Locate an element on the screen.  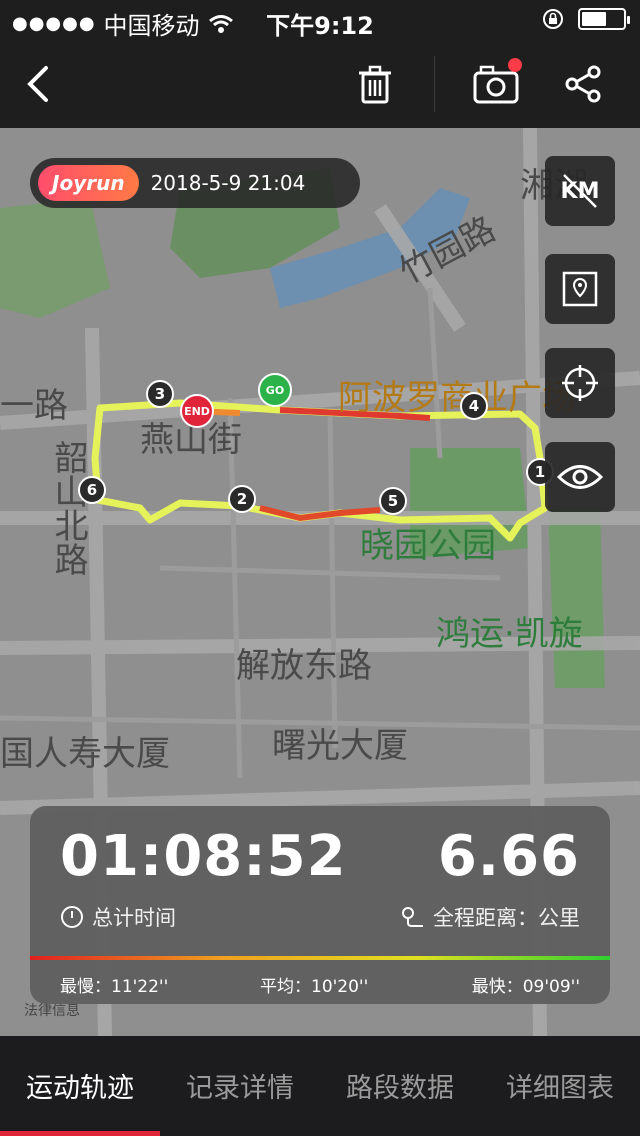
map-label: 曙光大厦 is located at coordinates (340, 746).